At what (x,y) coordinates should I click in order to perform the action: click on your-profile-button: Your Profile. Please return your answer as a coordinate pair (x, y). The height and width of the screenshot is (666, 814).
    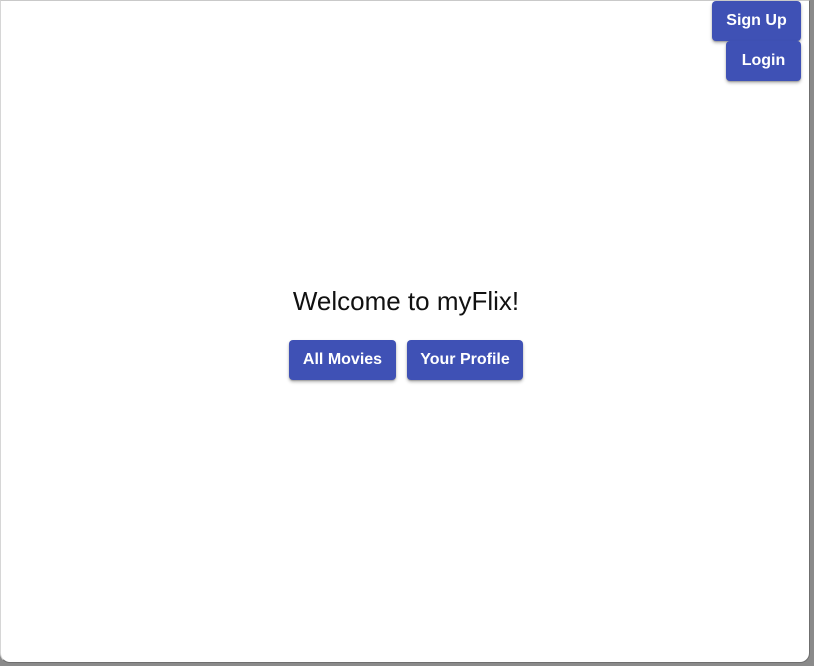
    Looking at the image, I should click on (465, 360).